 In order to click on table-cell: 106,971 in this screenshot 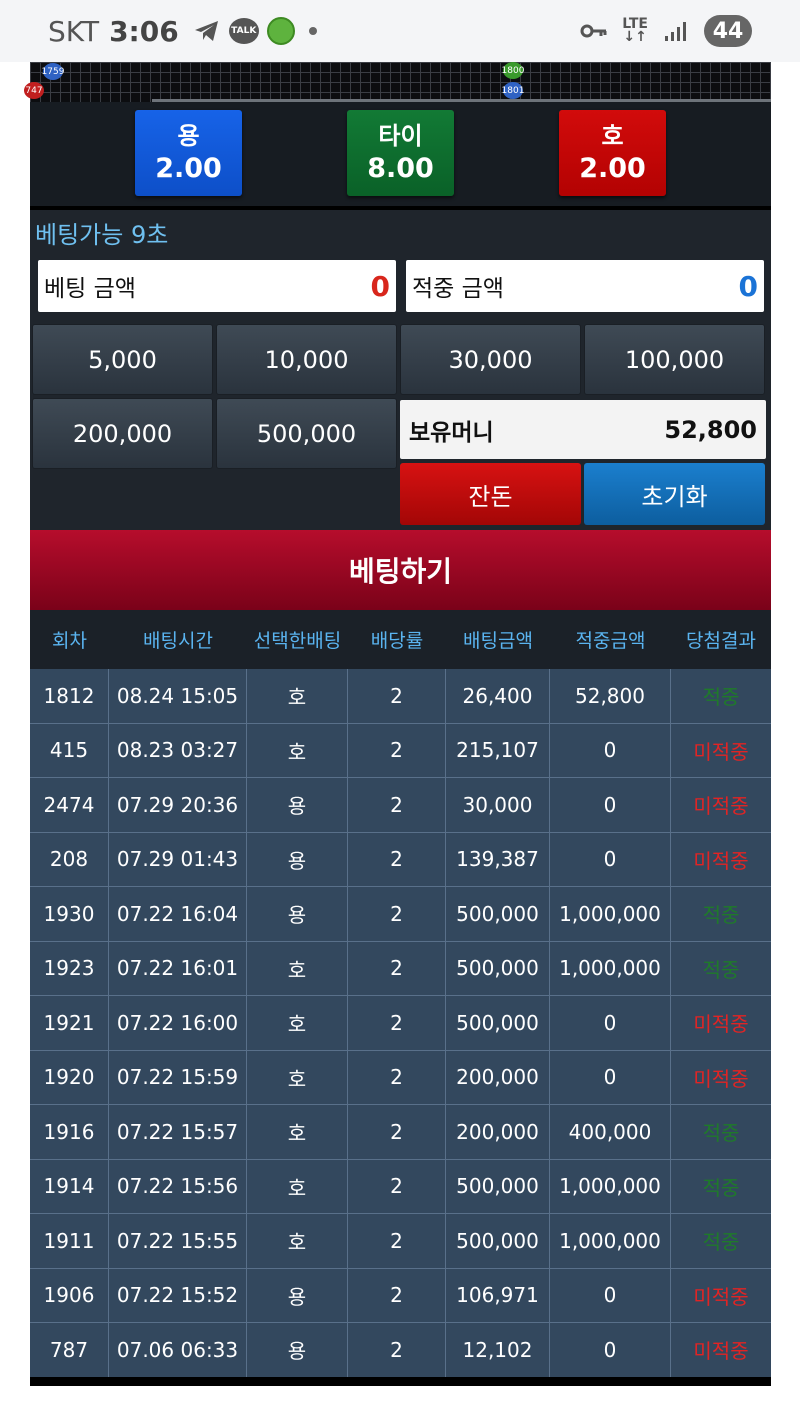, I will do `click(498, 1295)`.